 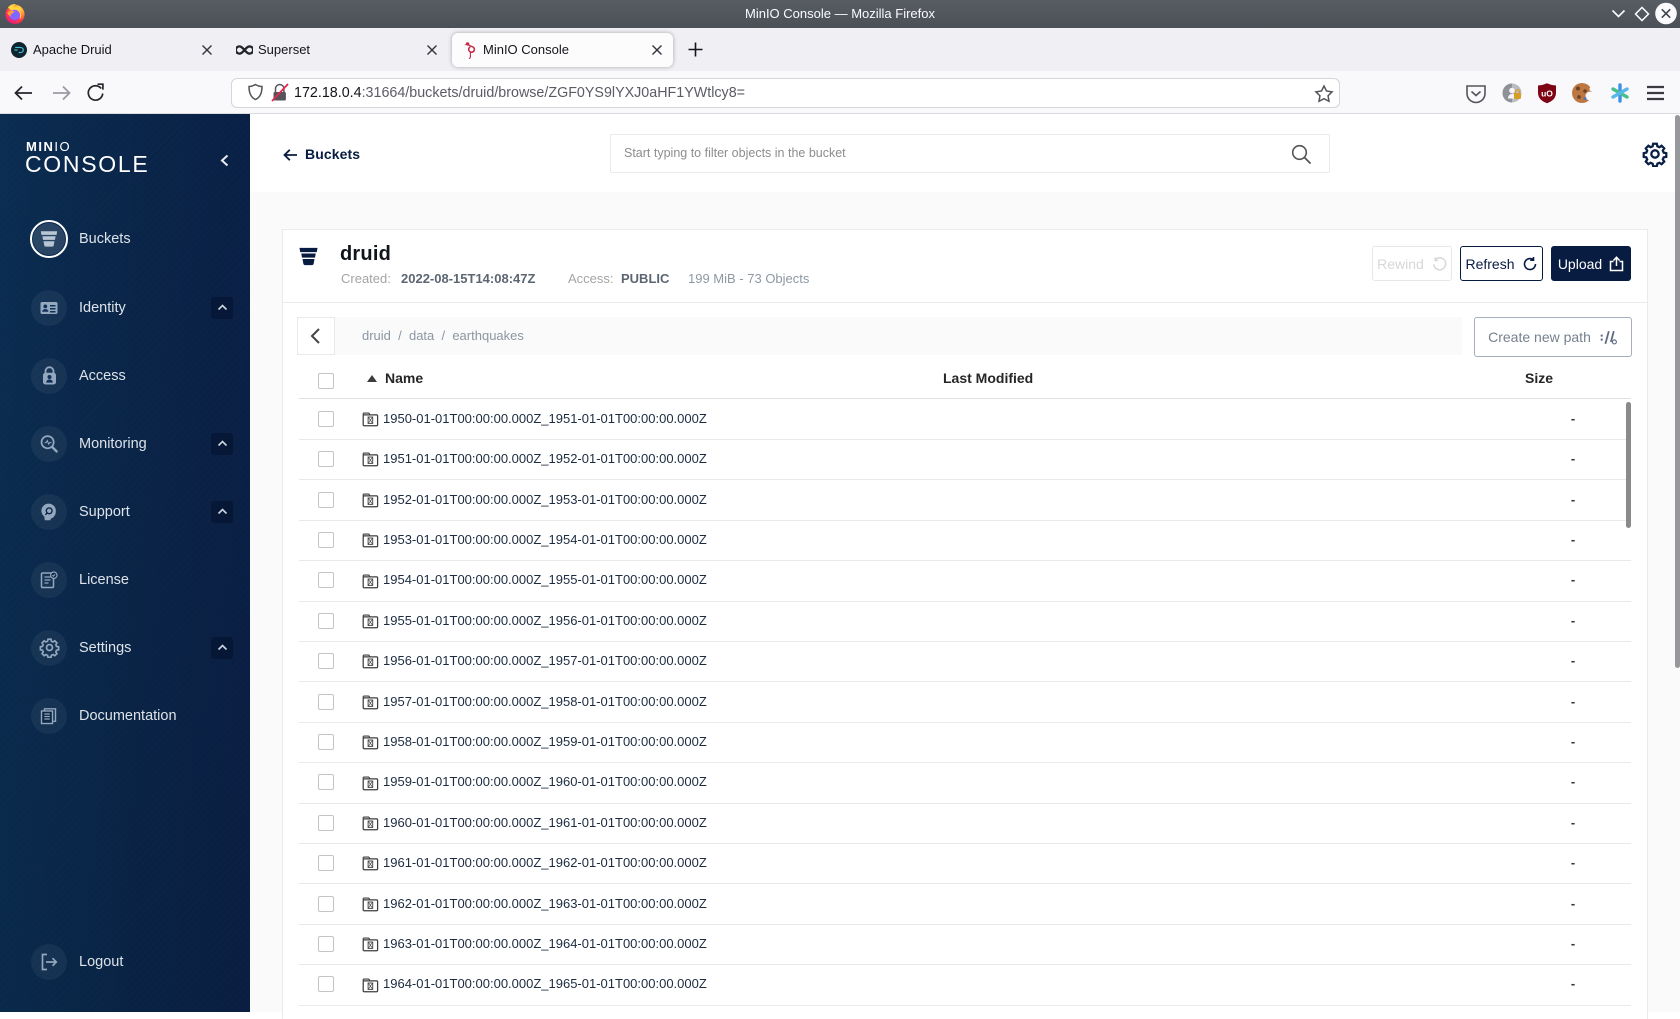 I want to click on svg-text: uO, so click(x=1547, y=94).